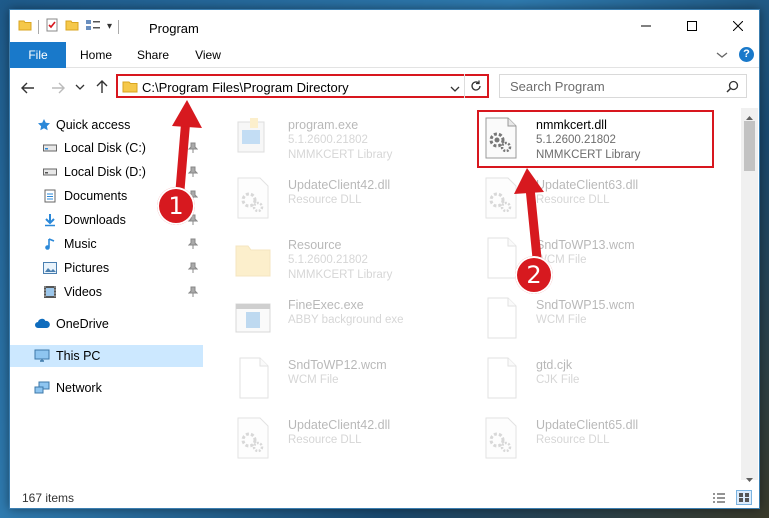 The width and height of the screenshot is (769, 518). I want to click on address-bar: C:\Program Files\Program Directory, so click(302, 86).